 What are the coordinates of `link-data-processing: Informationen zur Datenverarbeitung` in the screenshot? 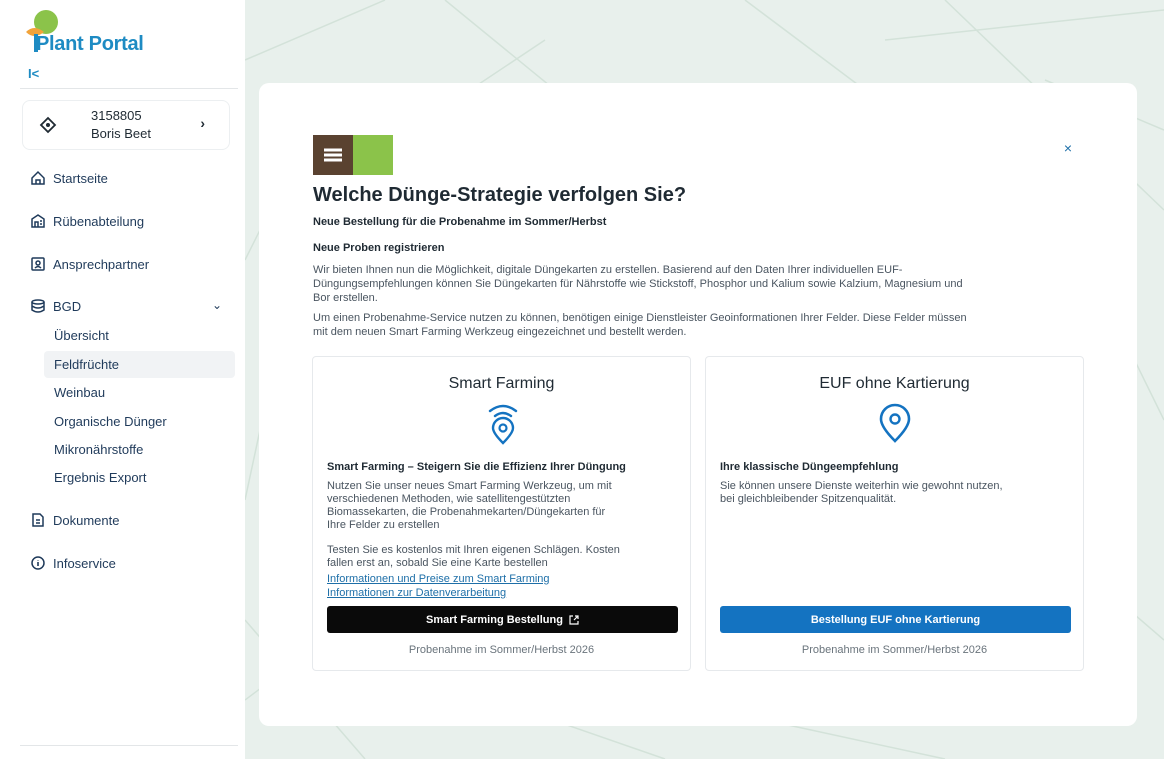 It's located at (416, 593).